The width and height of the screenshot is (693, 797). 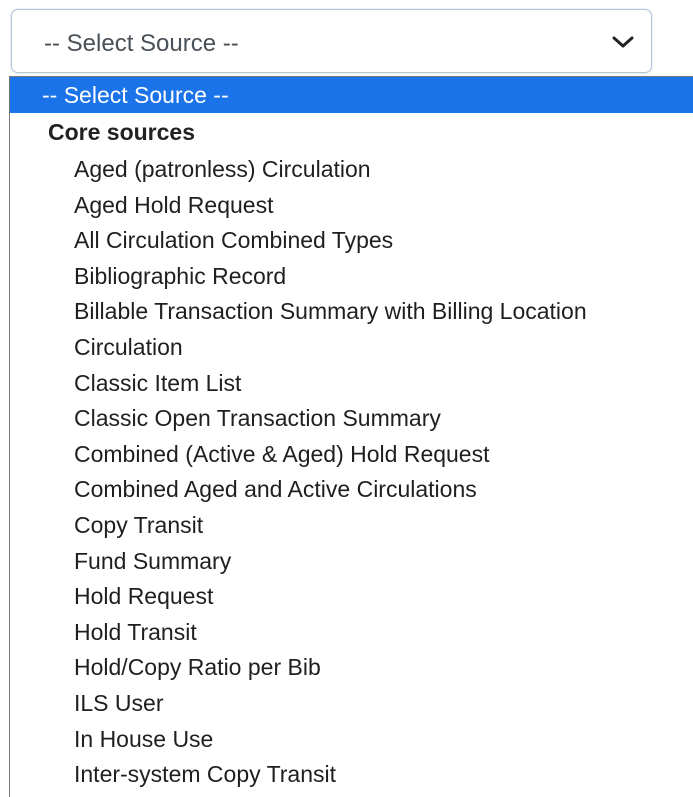 What do you see at coordinates (139, 525) in the screenshot?
I see `option-label: Copy Transit` at bounding box center [139, 525].